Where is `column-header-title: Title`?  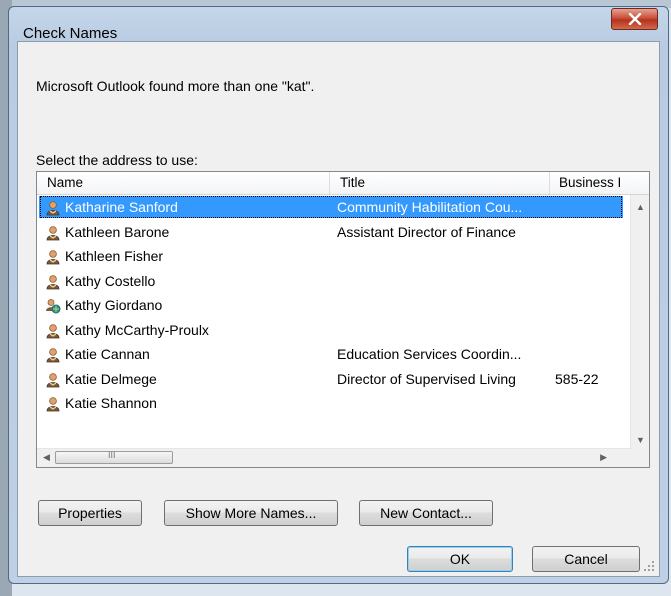 column-header-title: Title is located at coordinates (352, 182).